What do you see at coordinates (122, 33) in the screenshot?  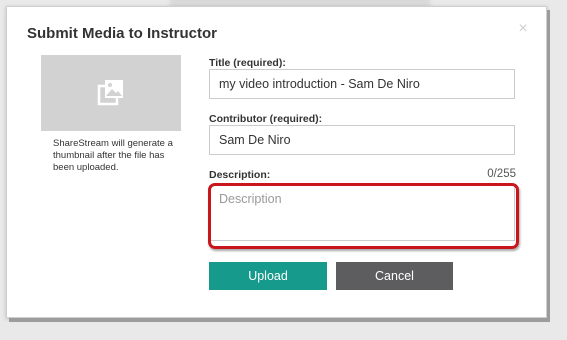 I see `dialog-title: Submit Media to Instructor` at bounding box center [122, 33].